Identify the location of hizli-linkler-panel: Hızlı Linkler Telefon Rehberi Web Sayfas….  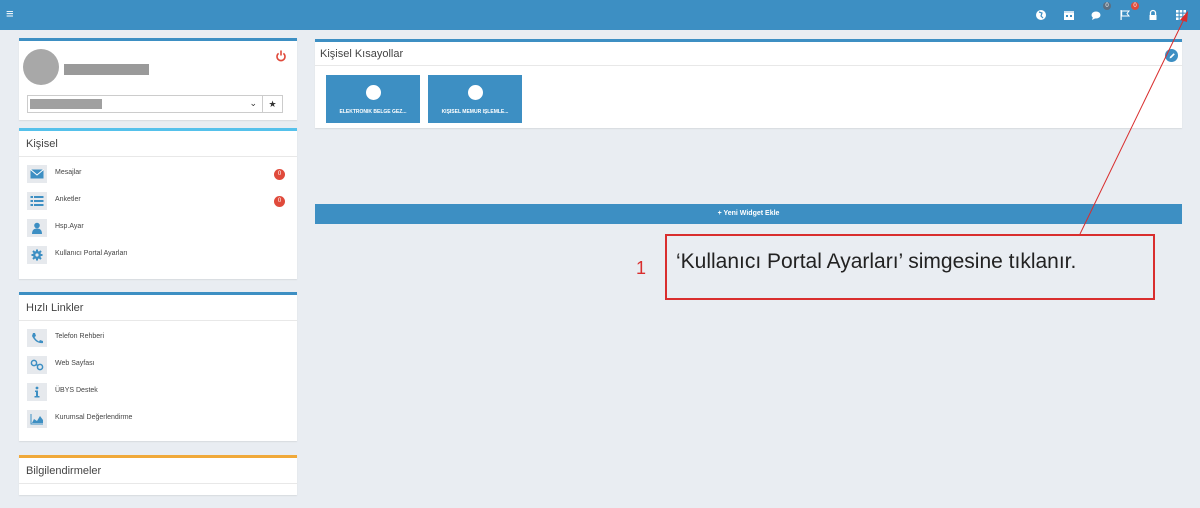
(158, 366).